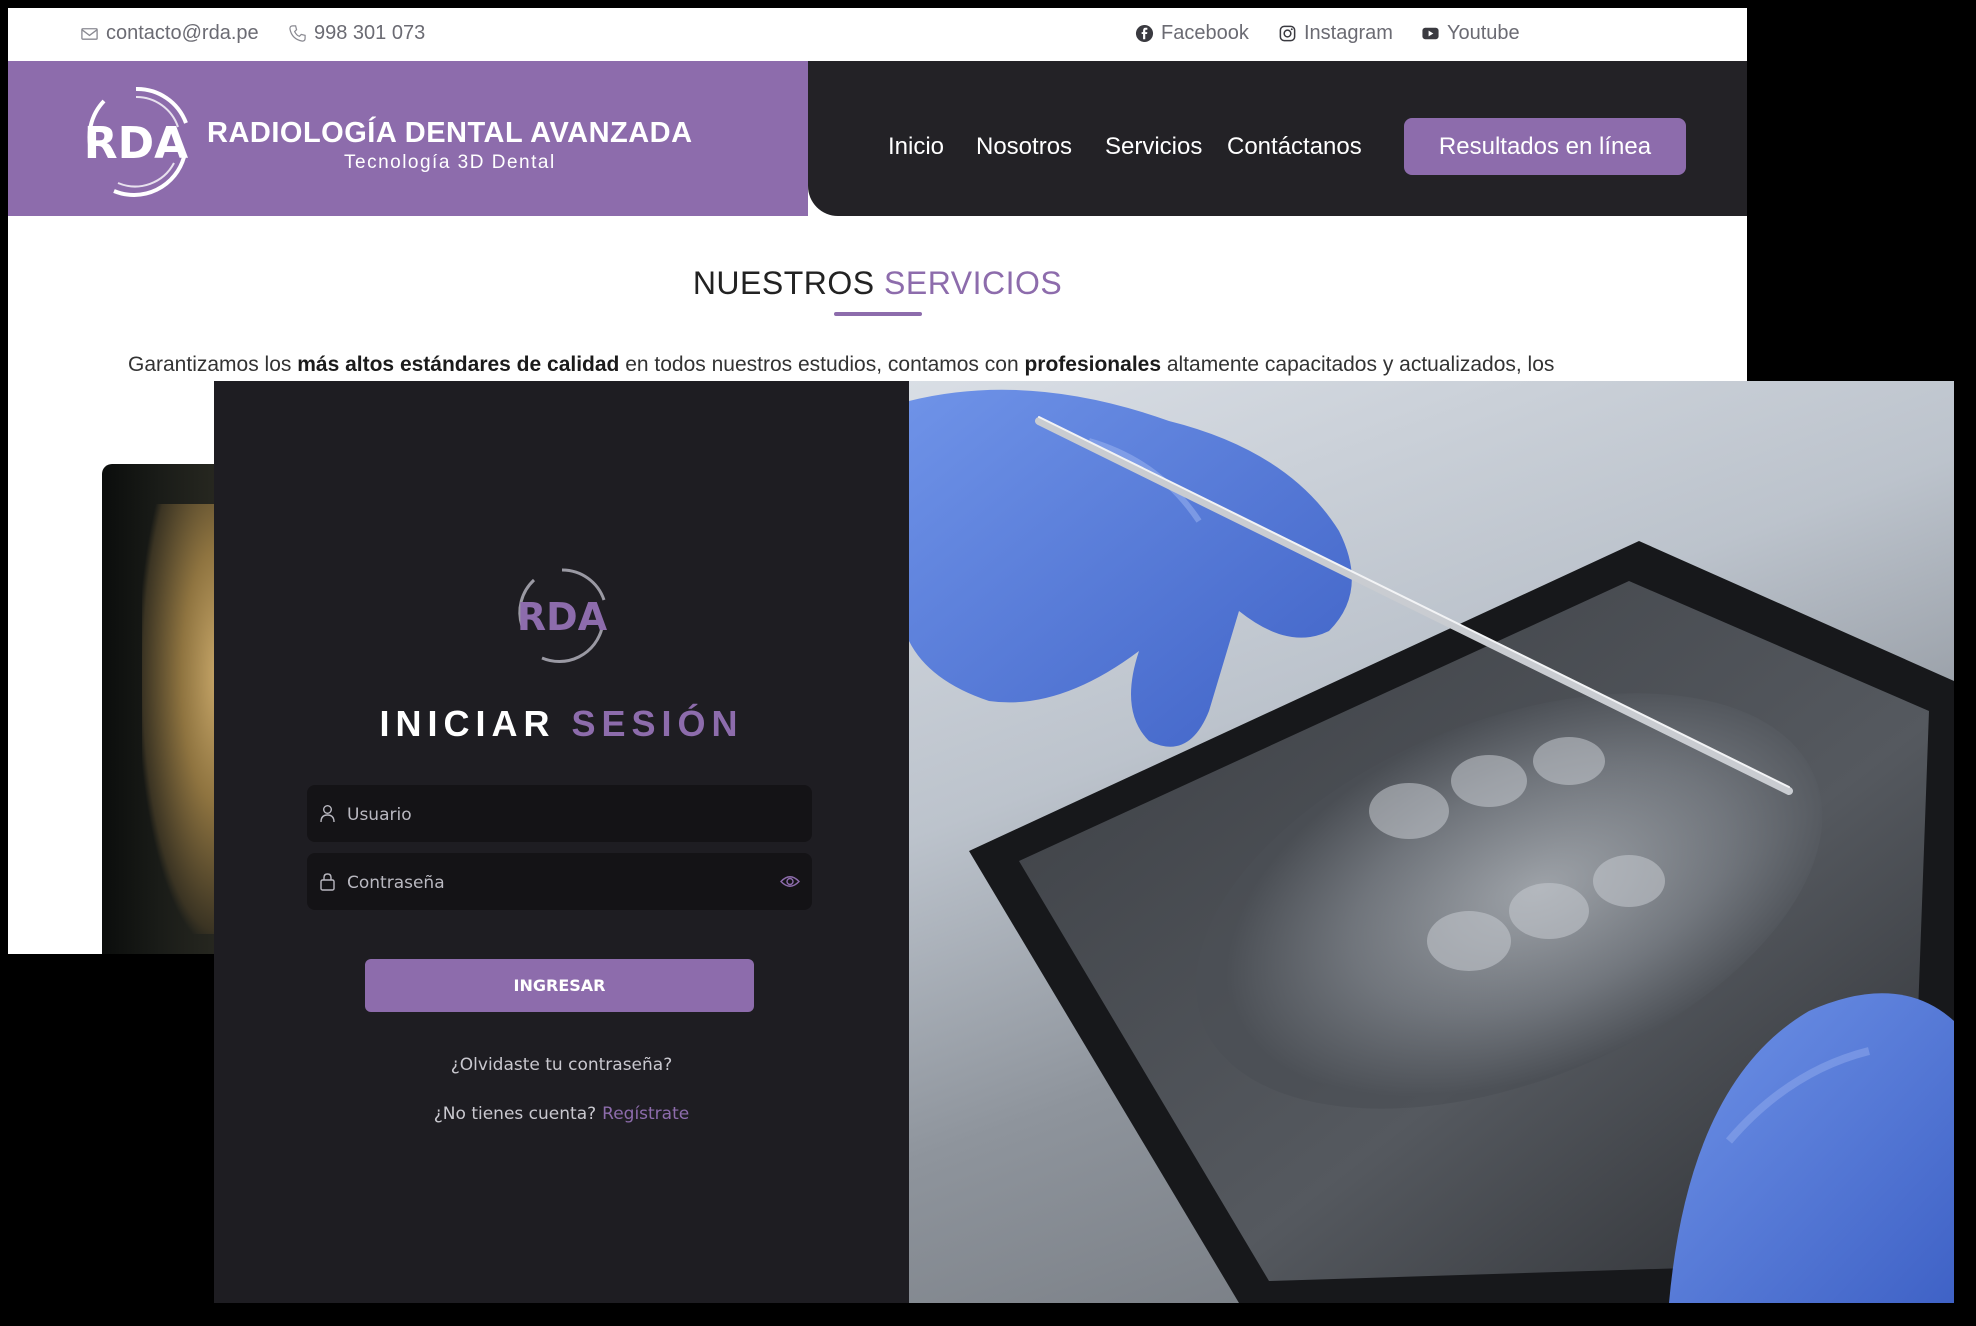  What do you see at coordinates (1153, 147) in the screenshot?
I see `nav-servicios: Servicios` at bounding box center [1153, 147].